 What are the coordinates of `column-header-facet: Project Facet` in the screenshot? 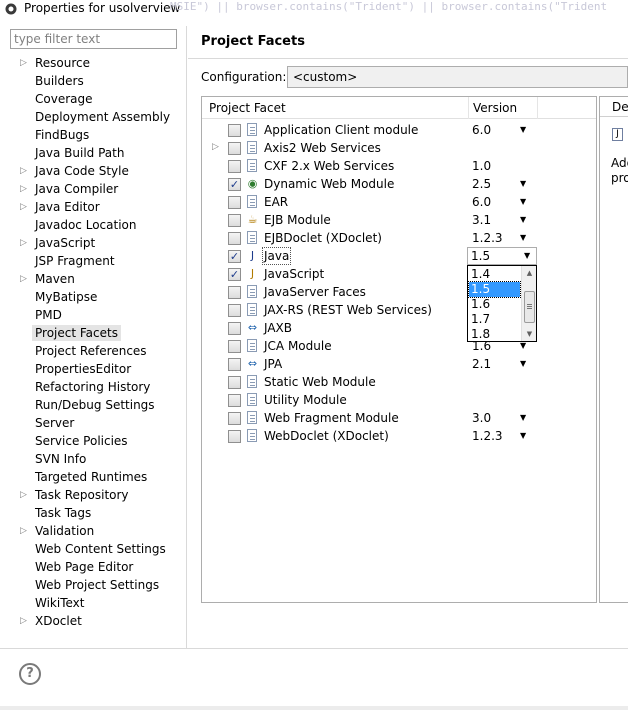 It's located at (247, 108).